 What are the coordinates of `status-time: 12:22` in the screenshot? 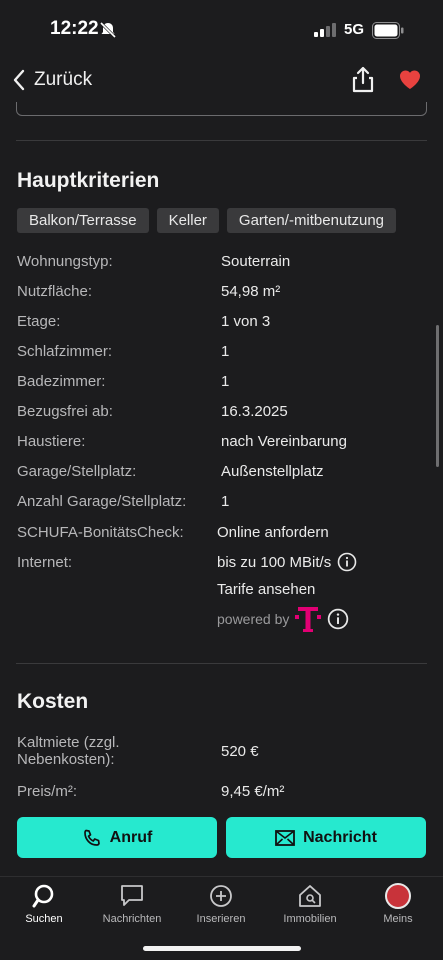 It's located at (74, 28).